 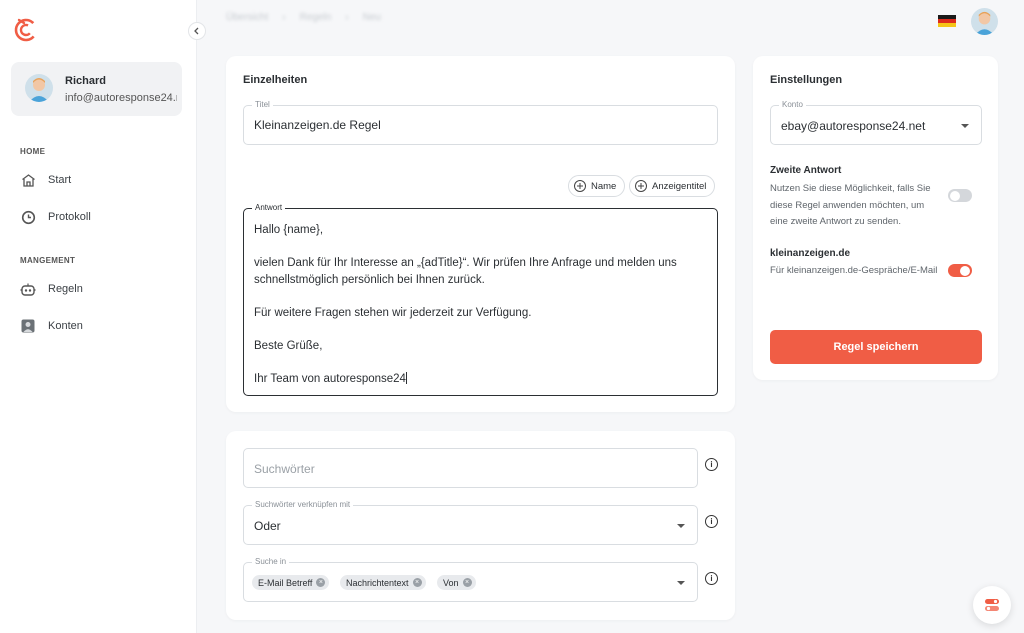 What do you see at coordinates (406, 377) in the screenshot?
I see `text-cursor` at bounding box center [406, 377].